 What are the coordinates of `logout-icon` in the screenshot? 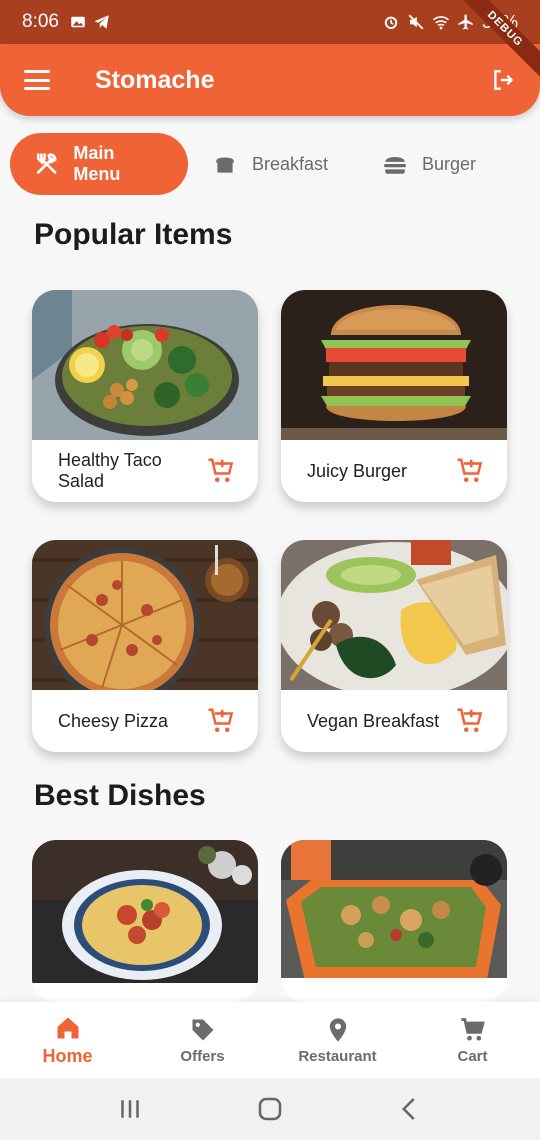 It's located at (503, 80).